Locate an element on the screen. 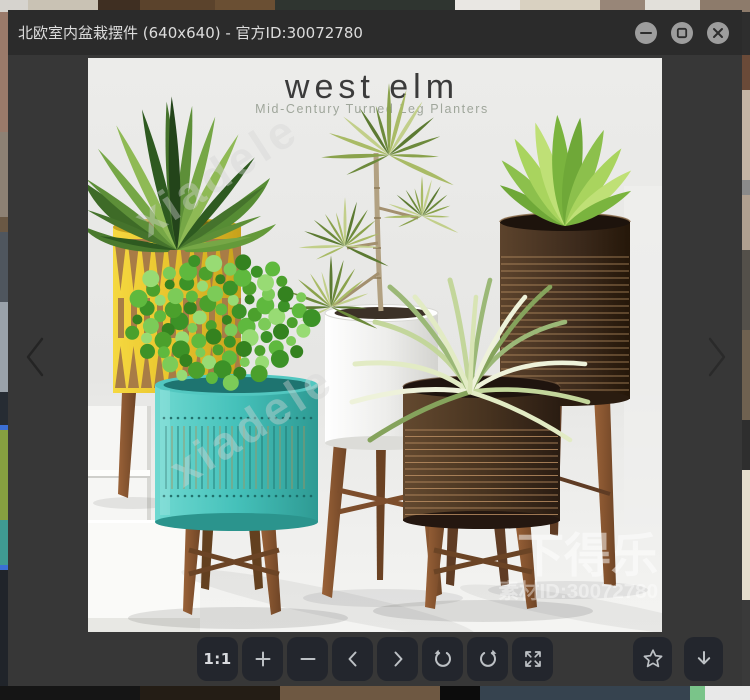 This screenshot has height=700, width=750. close-button is located at coordinates (718, 32).